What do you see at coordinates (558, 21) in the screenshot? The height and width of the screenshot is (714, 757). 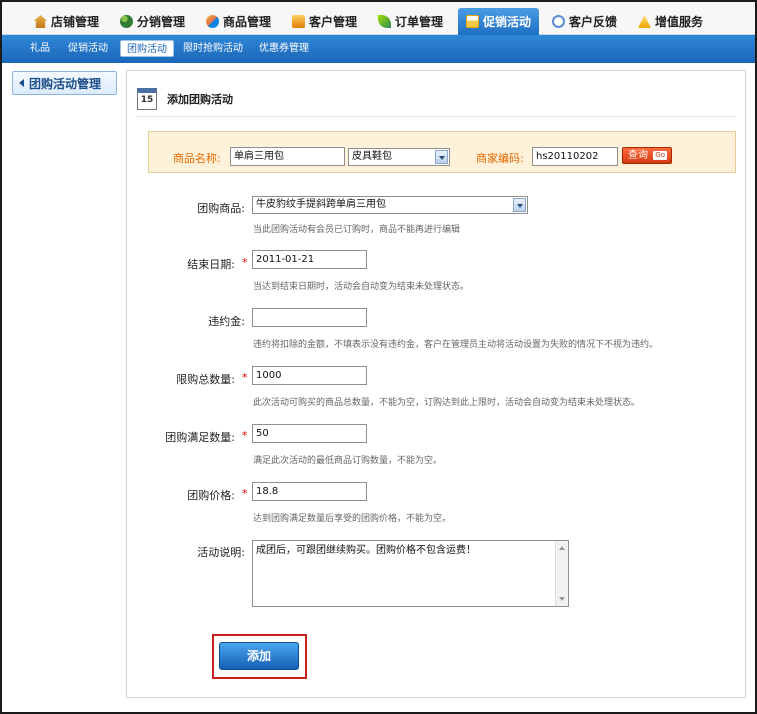 I see `bubble-icon` at bounding box center [558, 21].